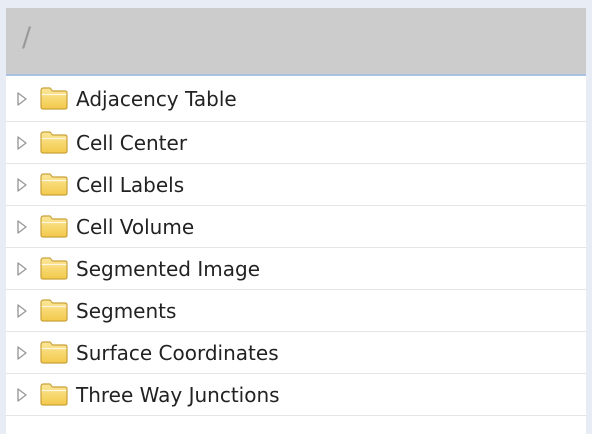  I want to click on folder-label: Surface Coordinates, so click(177, 353).